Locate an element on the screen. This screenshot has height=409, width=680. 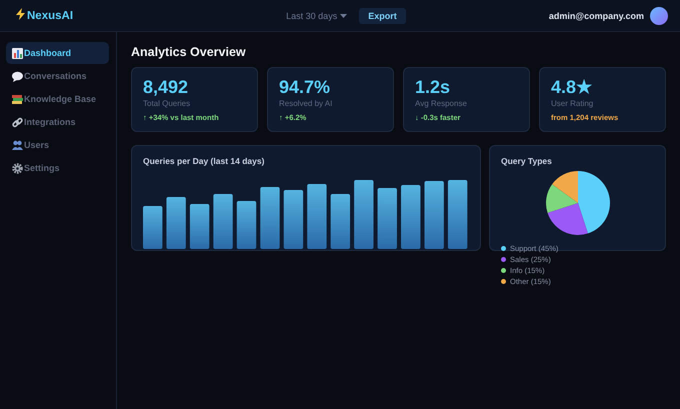
caret-icon is located at coordinates (344, 16).